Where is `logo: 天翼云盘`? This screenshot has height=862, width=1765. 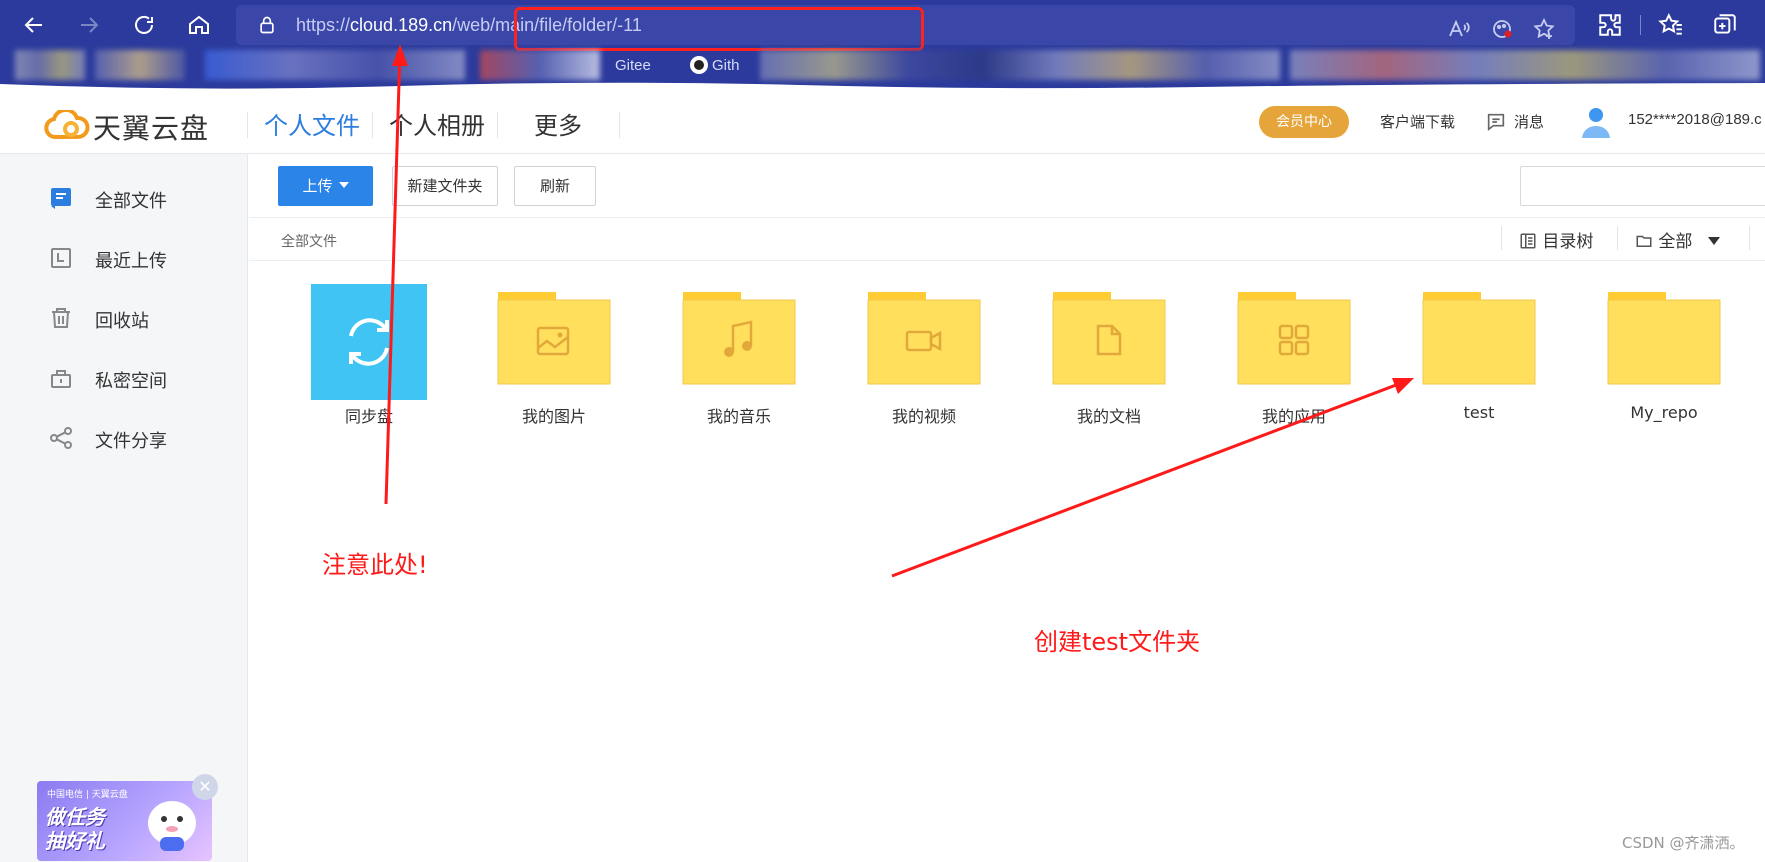
logo: 天翼云盘 is located at coordinates (143, 125).